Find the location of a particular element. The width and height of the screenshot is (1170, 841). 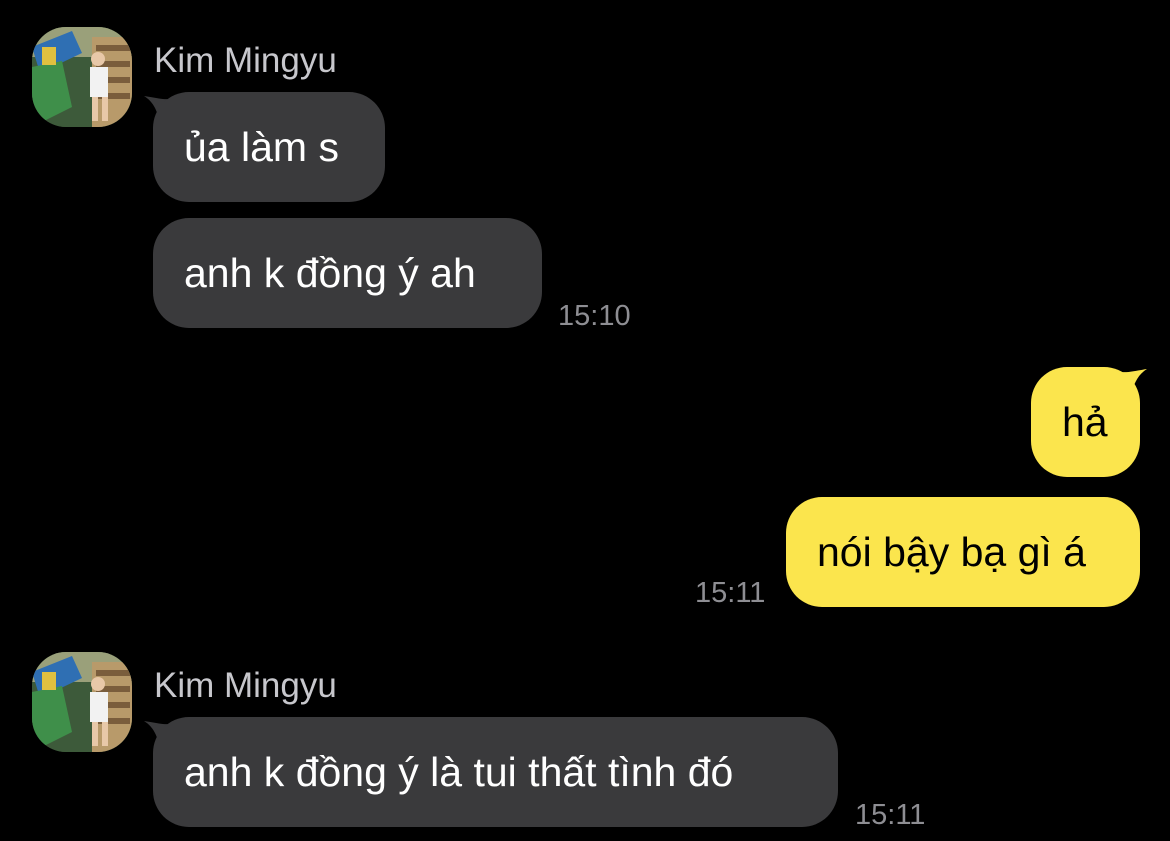

message-text: anh k đồng ý là tui thất tình đó is located at coordinates (459, 772).